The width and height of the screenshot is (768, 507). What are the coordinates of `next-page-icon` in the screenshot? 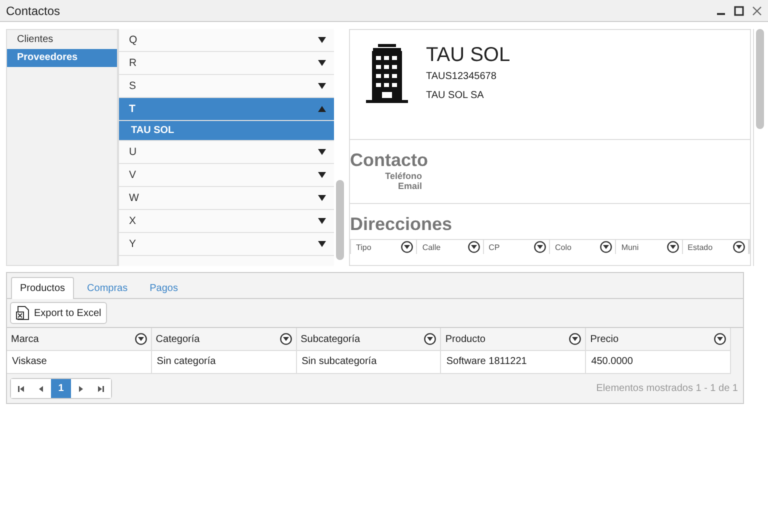 It's located at (81, 388).